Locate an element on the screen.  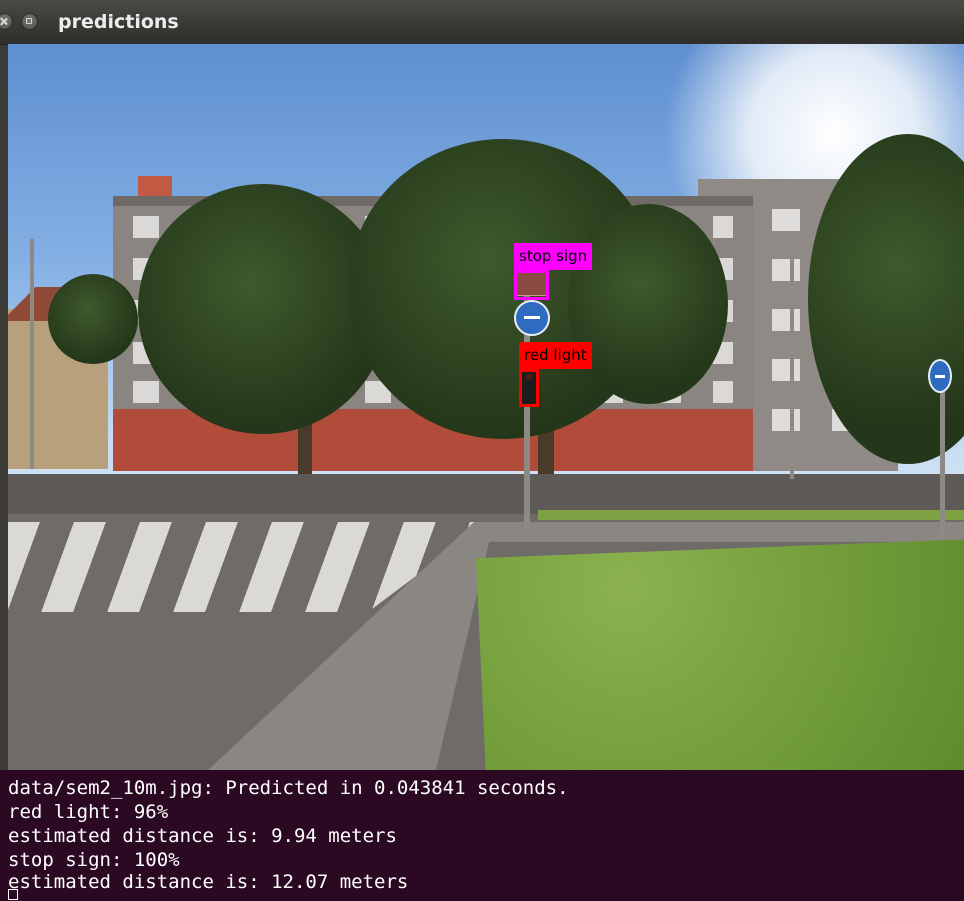
grass-strip is located at coordinates (751, 515).